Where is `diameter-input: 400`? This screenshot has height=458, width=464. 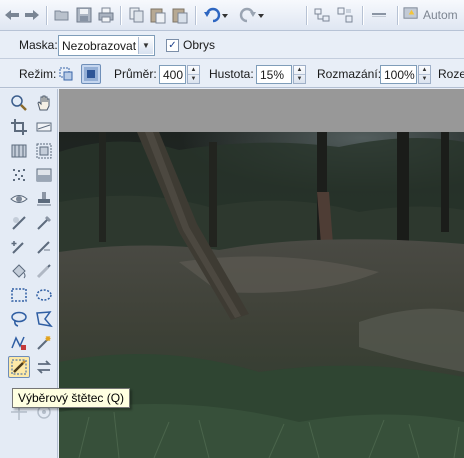 diameter-input: 400 is located at coordinates (172, 74).